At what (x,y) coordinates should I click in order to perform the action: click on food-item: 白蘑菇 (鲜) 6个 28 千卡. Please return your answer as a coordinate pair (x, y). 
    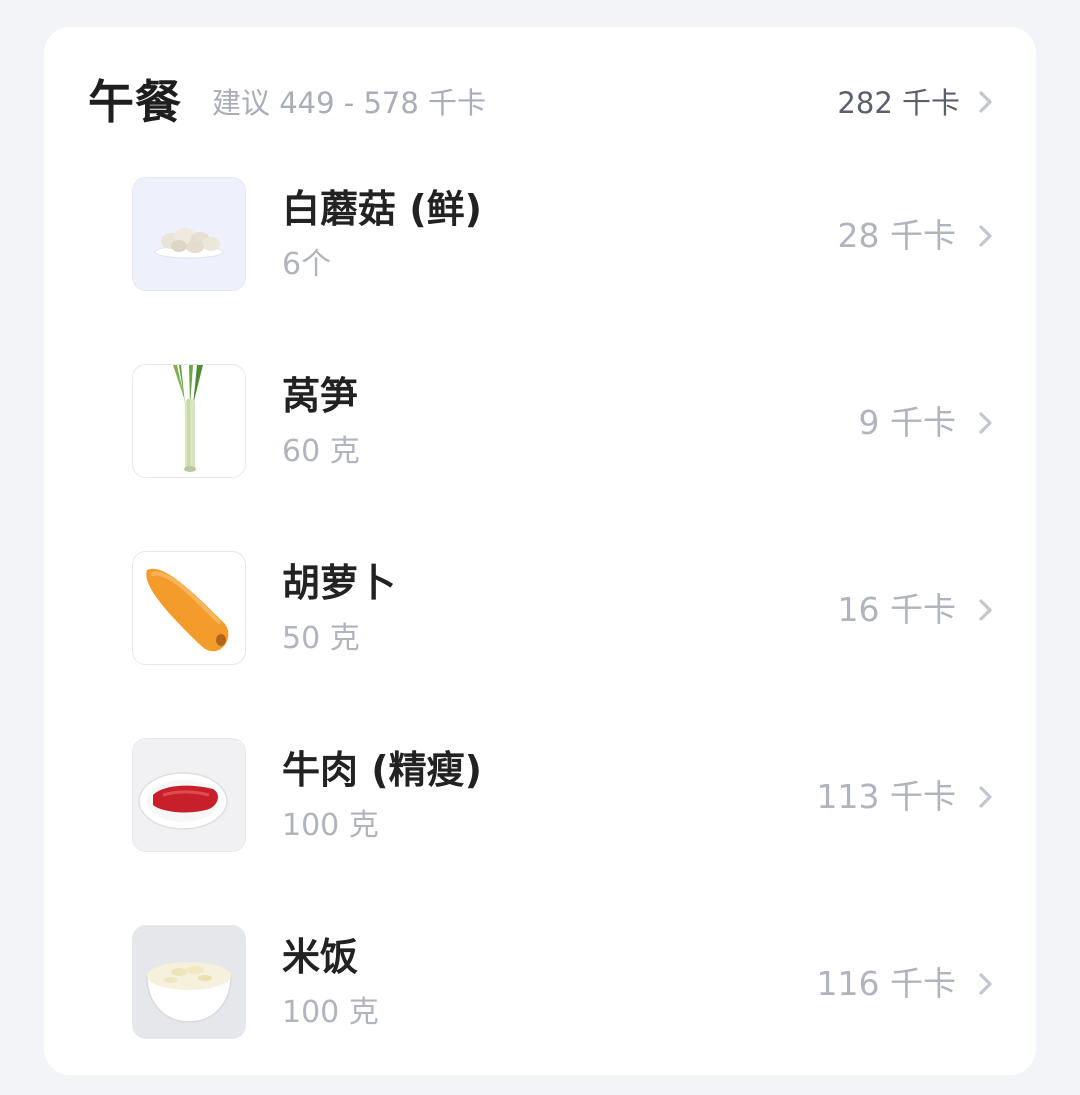
    Looking at the image, I should click on (543, 235).